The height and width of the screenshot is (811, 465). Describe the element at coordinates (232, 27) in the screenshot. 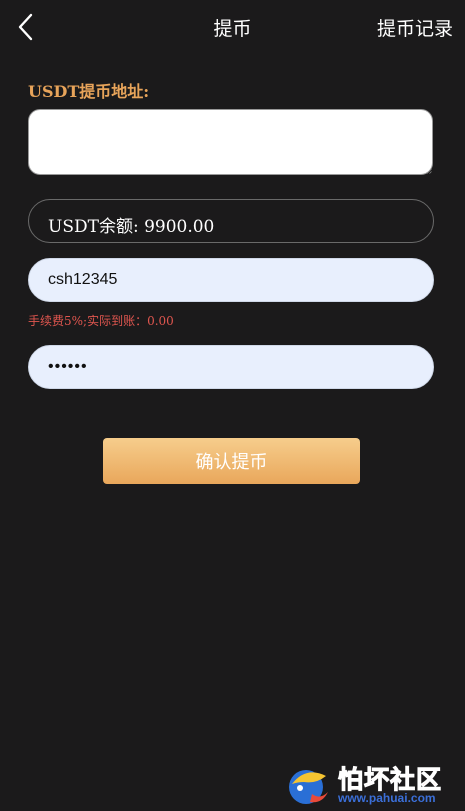

I see `header-bar: 提币 提币记录` at that location.